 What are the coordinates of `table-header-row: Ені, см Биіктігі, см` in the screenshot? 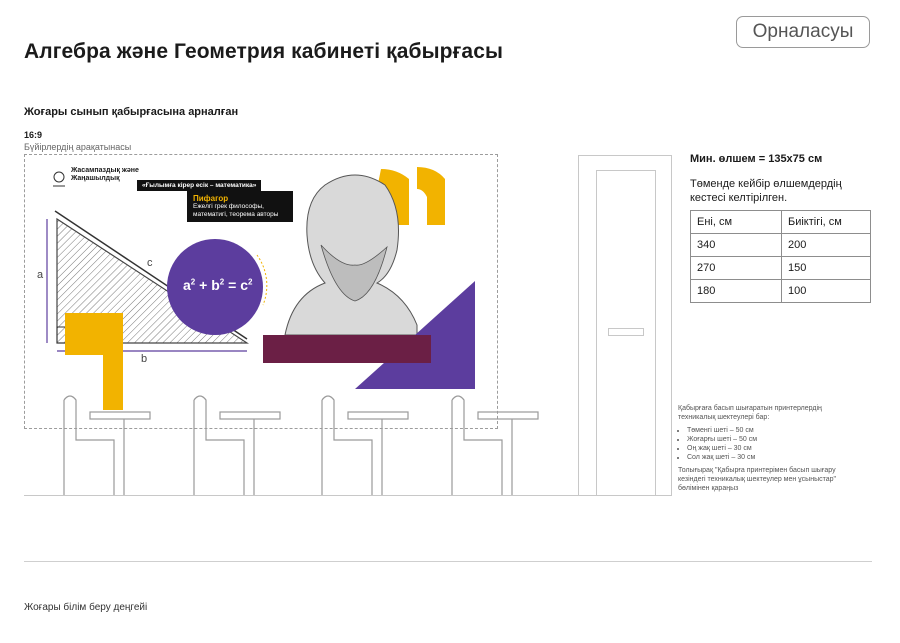 It's located at (780, 222).